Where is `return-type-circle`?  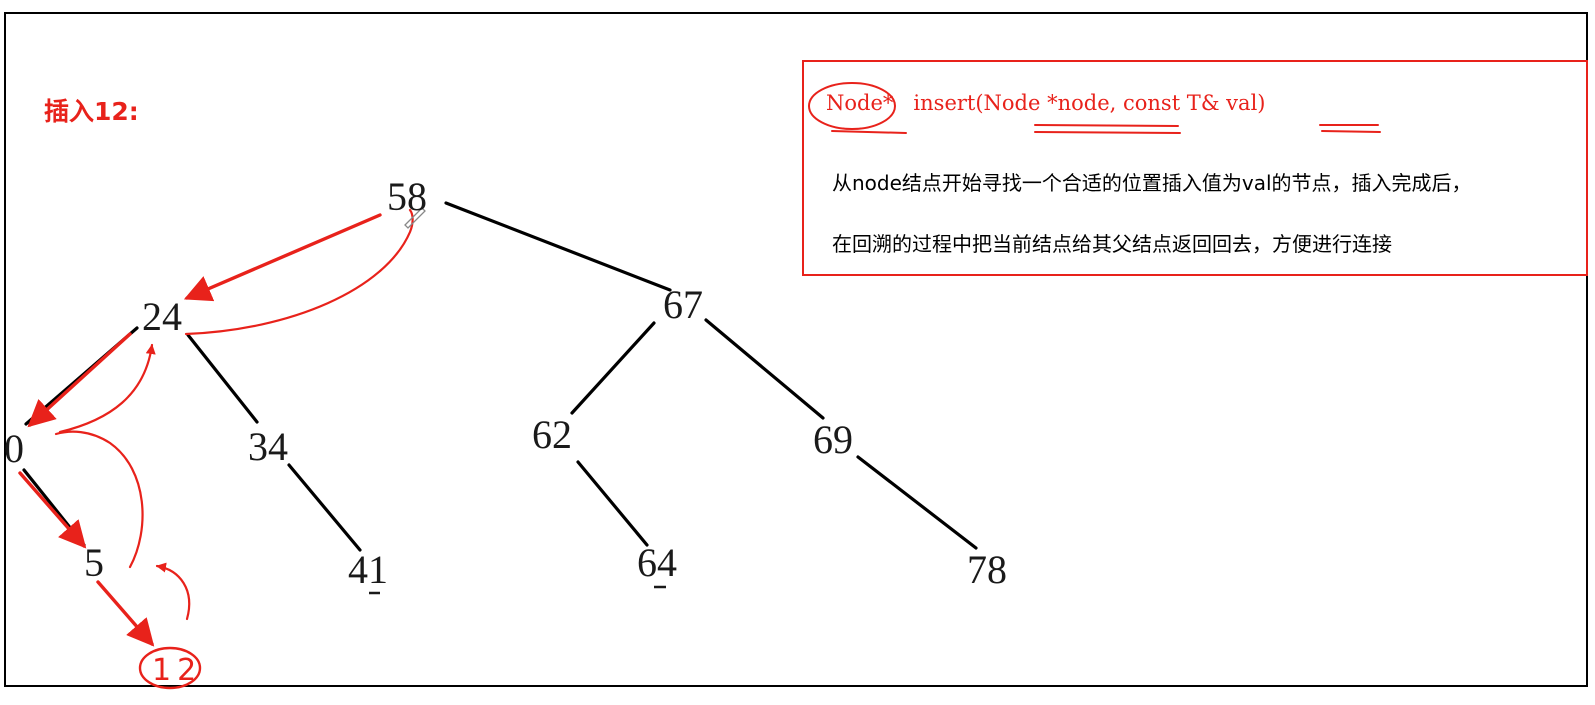
return-type-circle is located at coordinates (852, 106).